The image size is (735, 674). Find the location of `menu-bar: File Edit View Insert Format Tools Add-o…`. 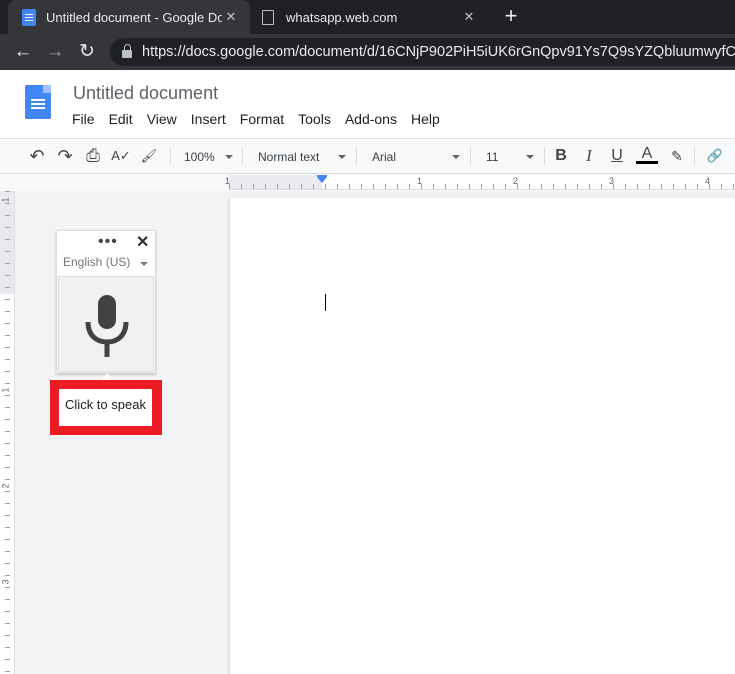

menu-bar: File Edit View Insert Format Tools Add-o… is located at coordinates (263, 119).